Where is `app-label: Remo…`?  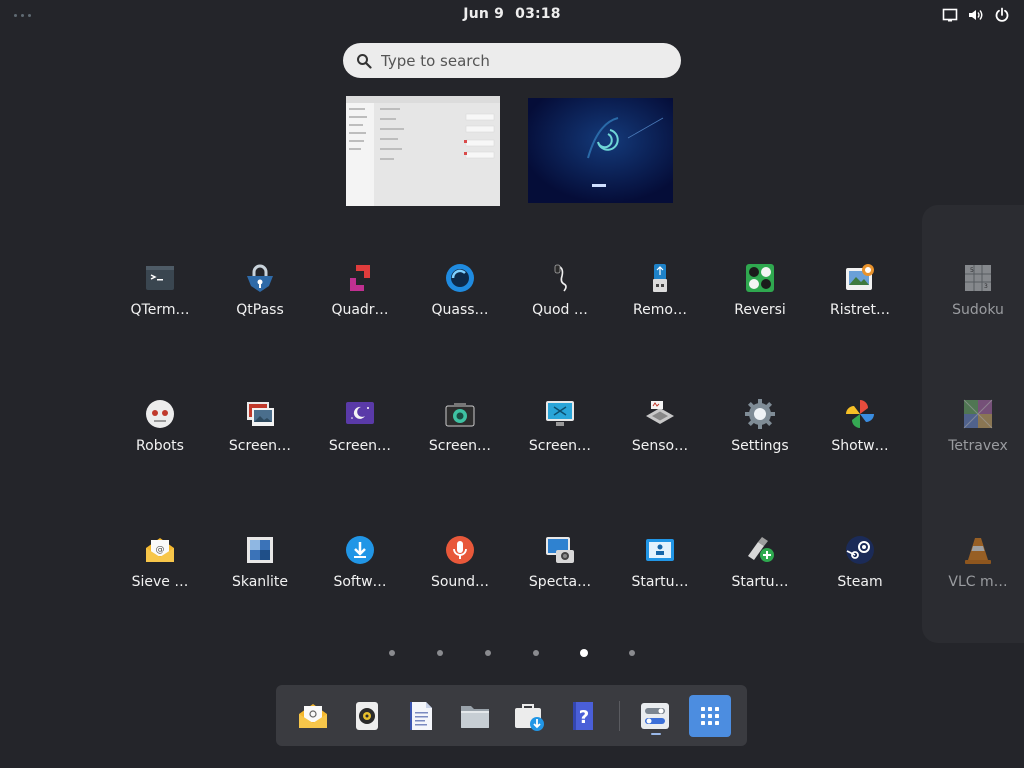 app-label: Remo… is located at coordinates (660, 310).